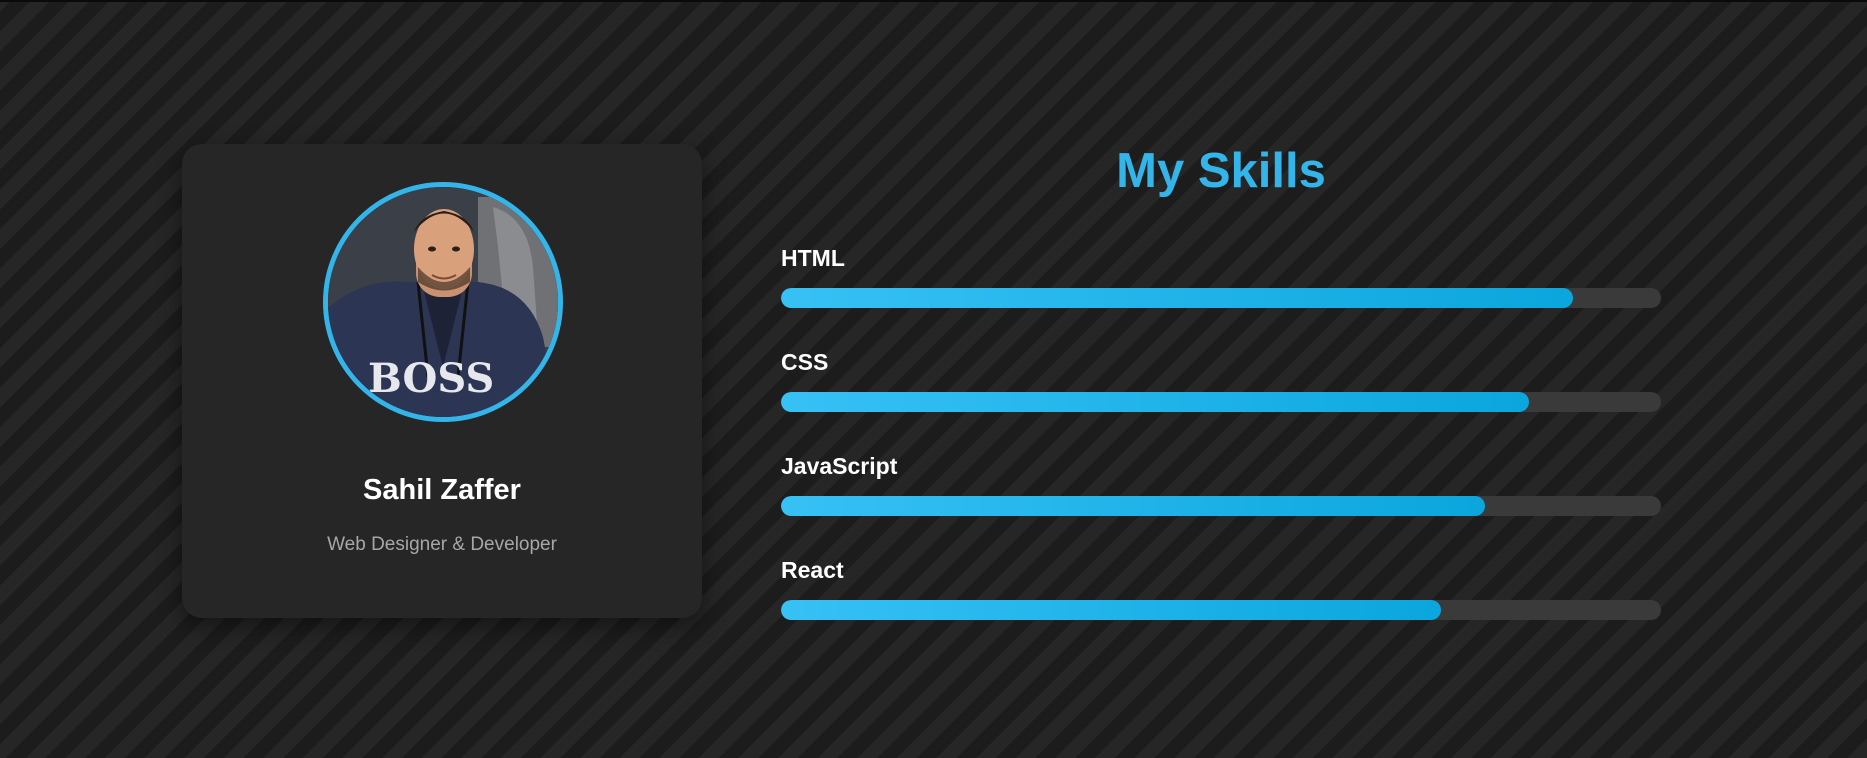 The image size is (1867, 758). I want to click on skill-label: JavaScript, so click(839, 466).